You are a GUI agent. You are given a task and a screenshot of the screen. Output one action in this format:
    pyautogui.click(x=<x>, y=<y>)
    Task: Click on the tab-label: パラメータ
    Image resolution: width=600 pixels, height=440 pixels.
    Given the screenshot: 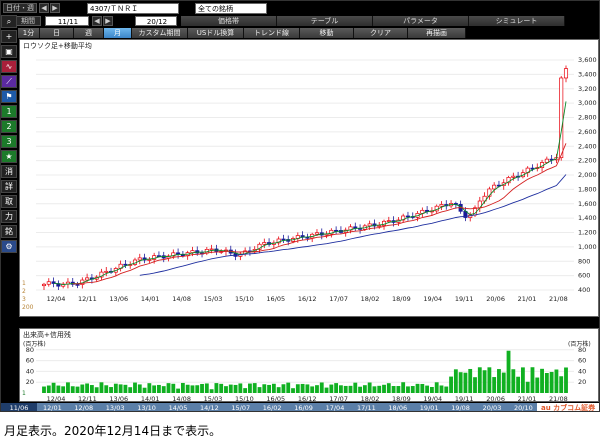 What is the action you would take?
    pyautogui.click(x=420, y=21)
    